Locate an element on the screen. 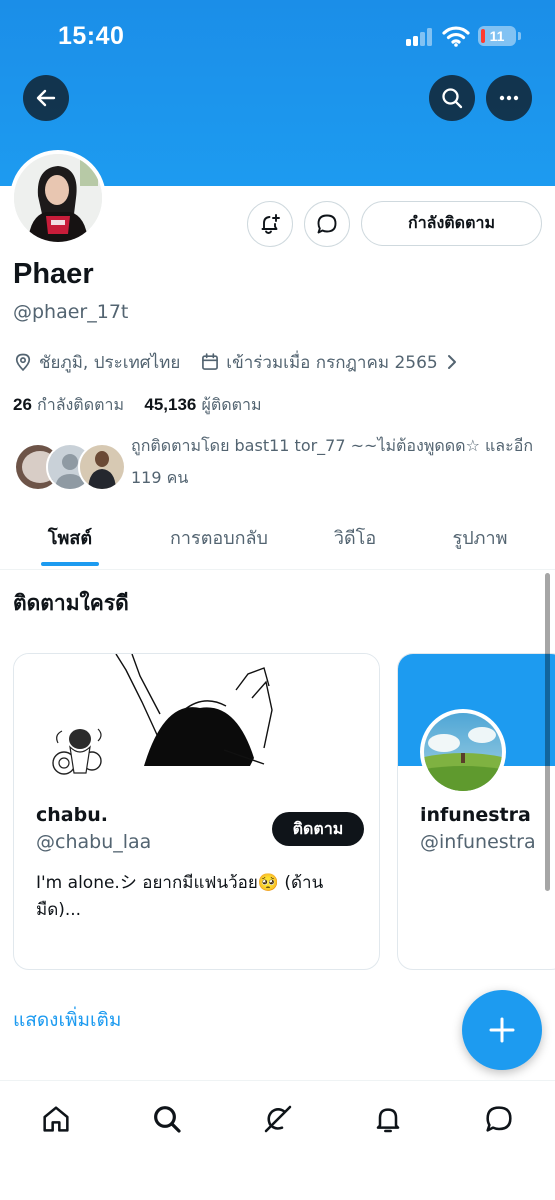  nav-notifications is located at coordinates (388, 1119).